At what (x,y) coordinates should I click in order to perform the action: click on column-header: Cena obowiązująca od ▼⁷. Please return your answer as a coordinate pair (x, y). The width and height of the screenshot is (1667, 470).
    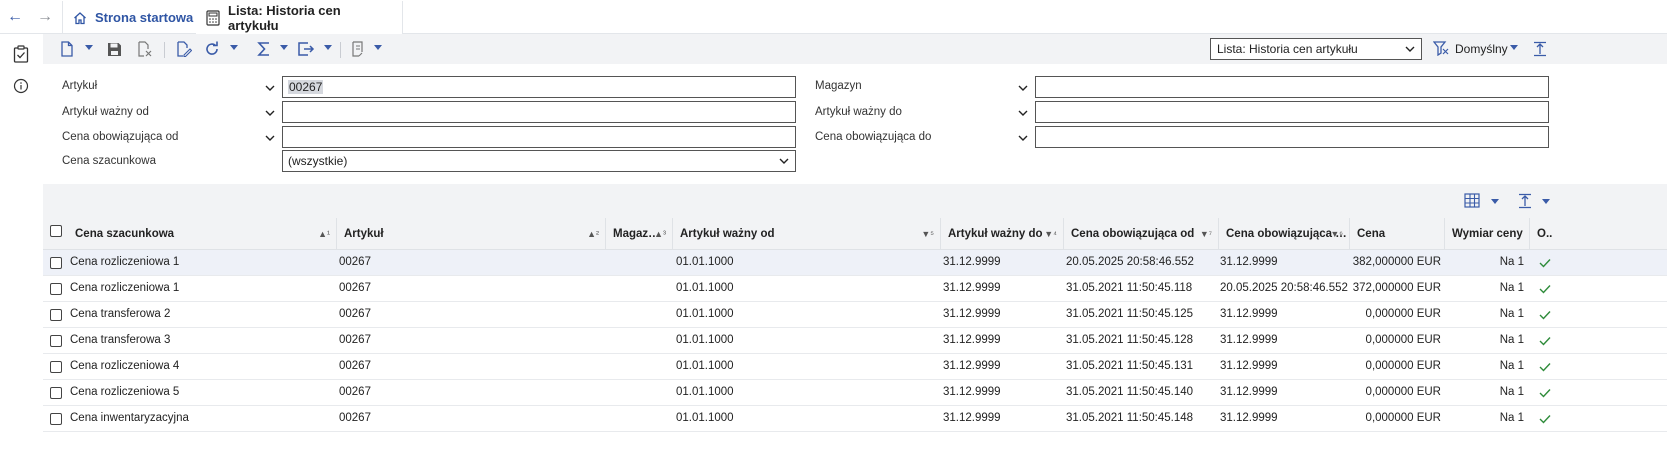
    Looking at the image, I should click on (1140, 234).